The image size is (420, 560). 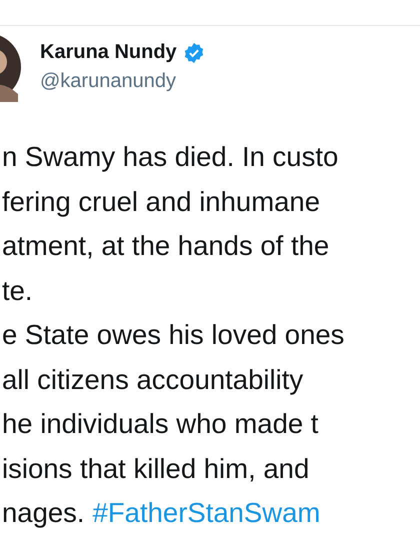 What do you see at coordinates (108, 52) in the screenshot?
I see `author-name: Karuna Nundy` at bounding box center [108, 52].